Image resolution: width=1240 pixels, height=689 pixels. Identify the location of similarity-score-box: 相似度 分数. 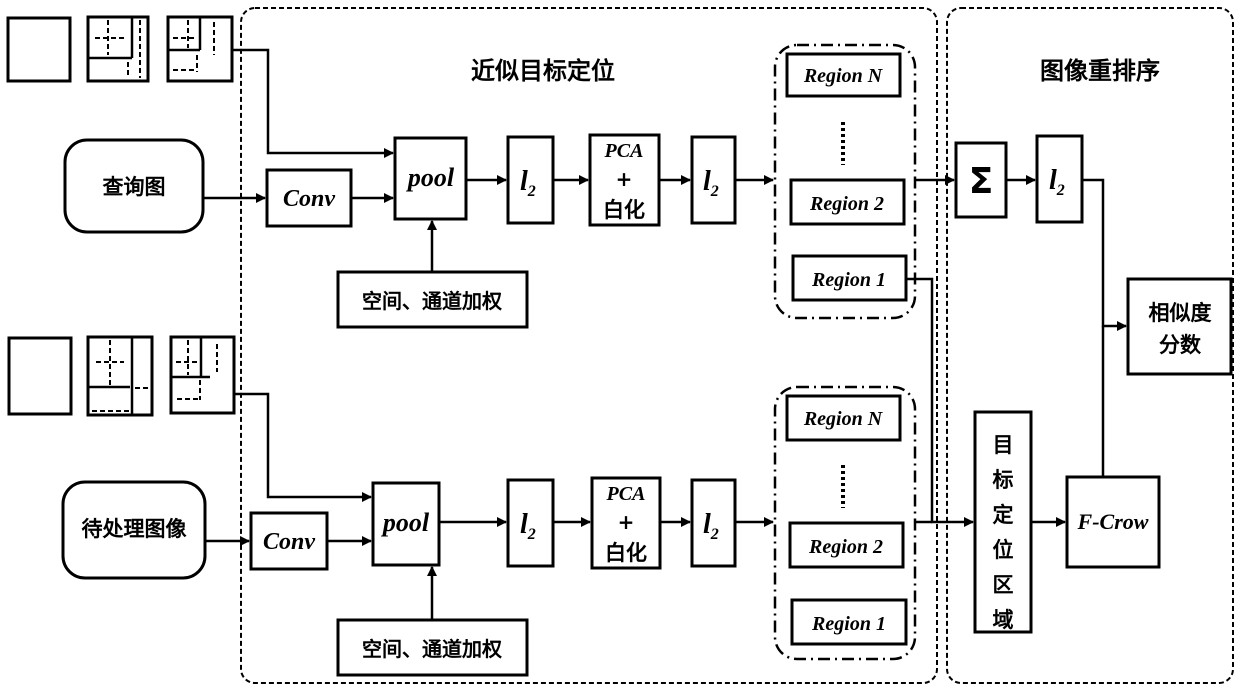
(1179, 326).